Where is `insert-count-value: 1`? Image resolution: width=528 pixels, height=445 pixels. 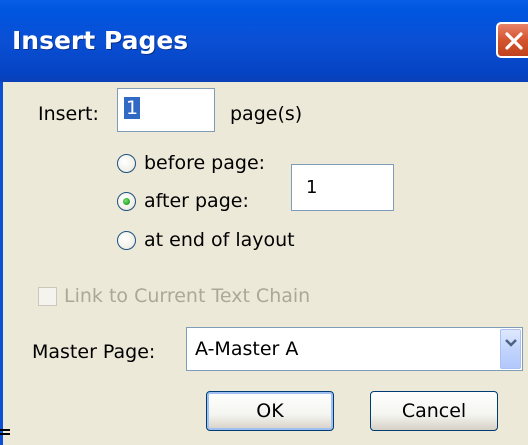
insert-count-value: 1 is located at coordinates (132, 108).